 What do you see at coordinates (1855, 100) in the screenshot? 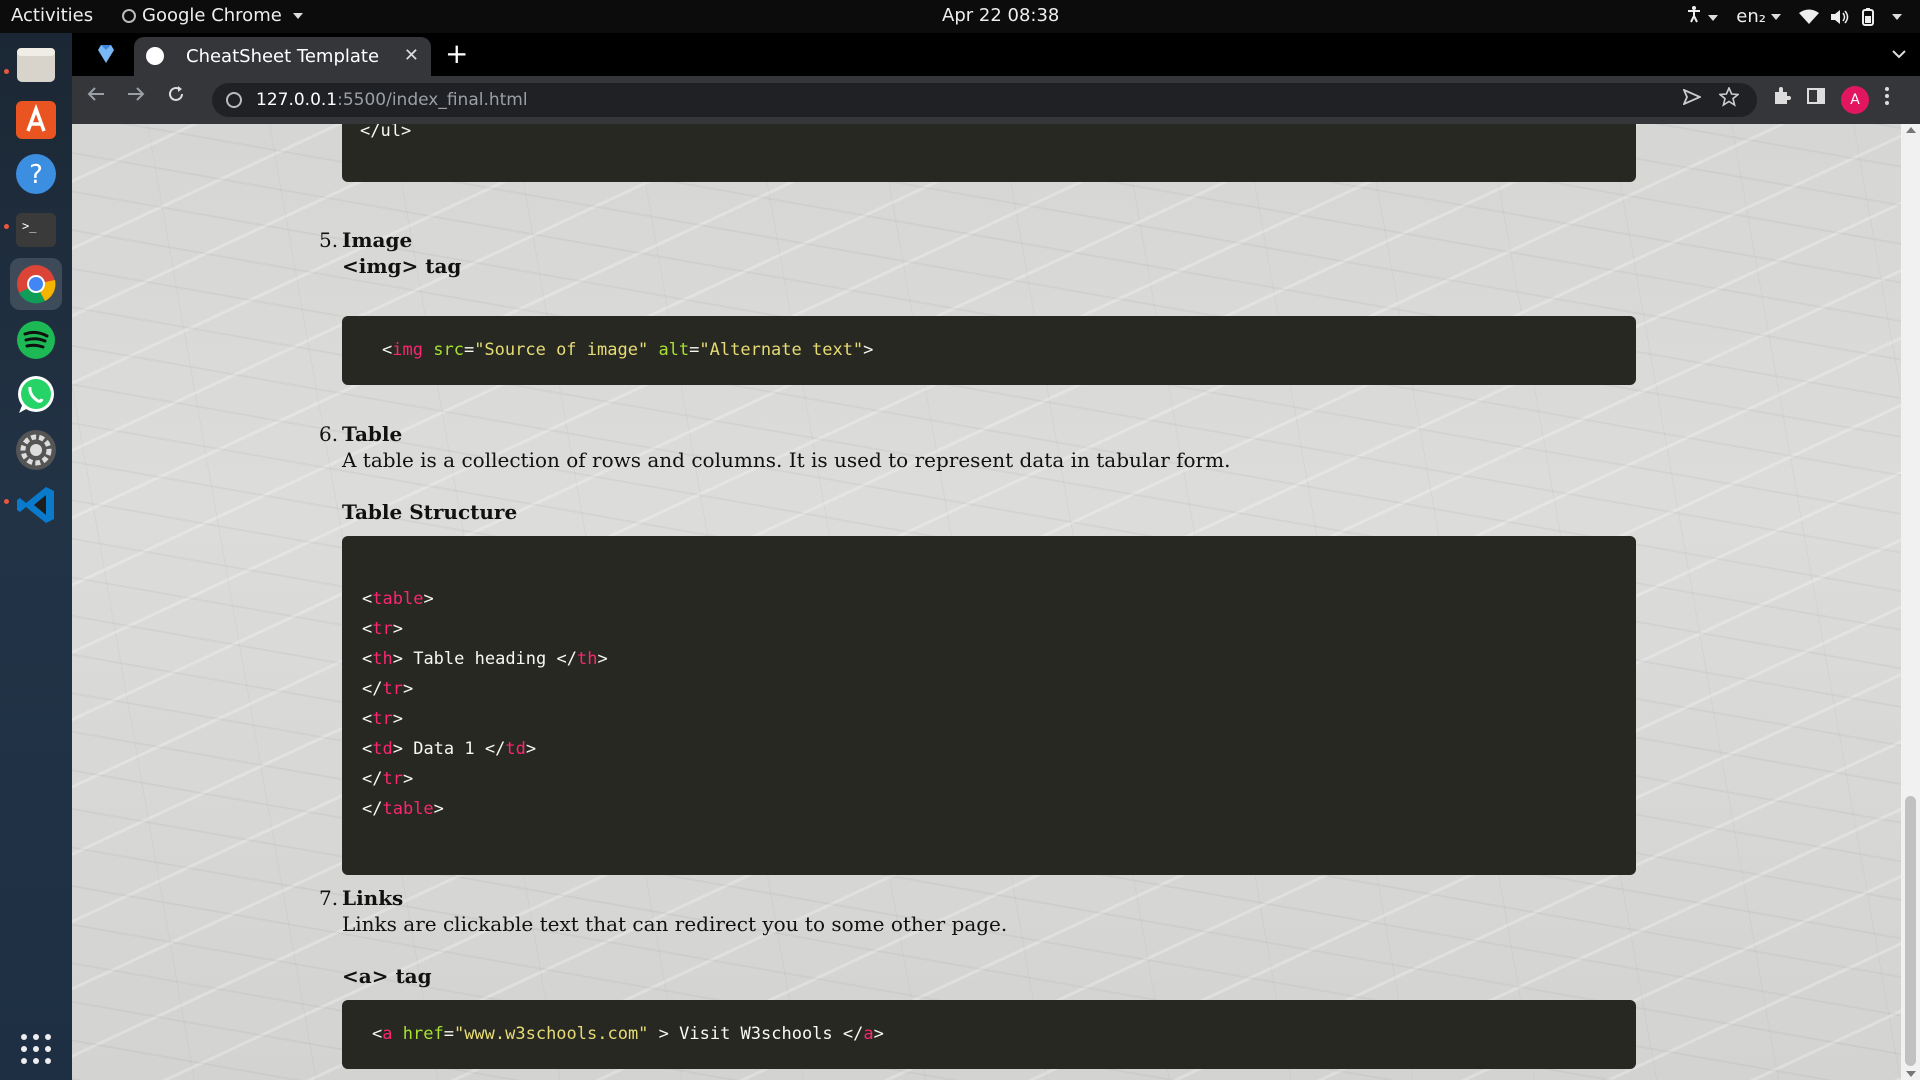
I see `profile-avatar: A` at bounding box center [1855, 100].